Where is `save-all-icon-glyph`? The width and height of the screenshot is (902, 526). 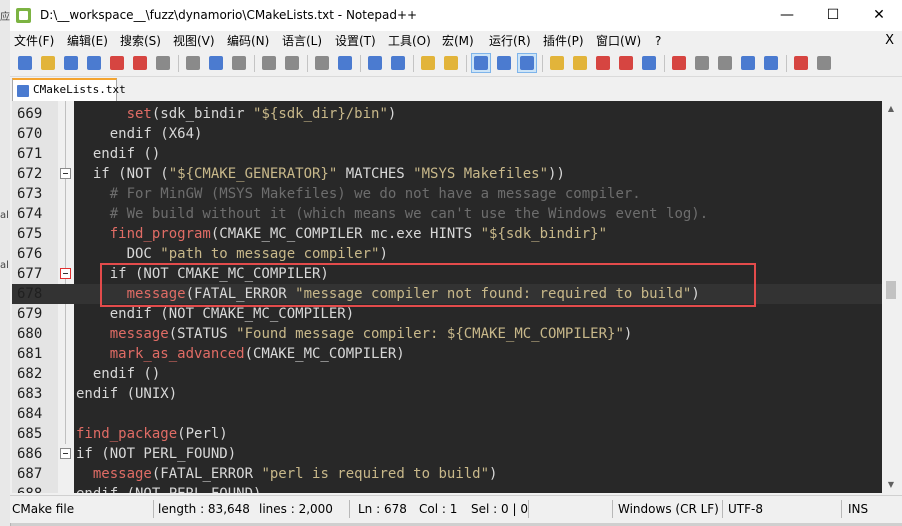
save-all-icon-glyph is located at coordinates (94, 63).